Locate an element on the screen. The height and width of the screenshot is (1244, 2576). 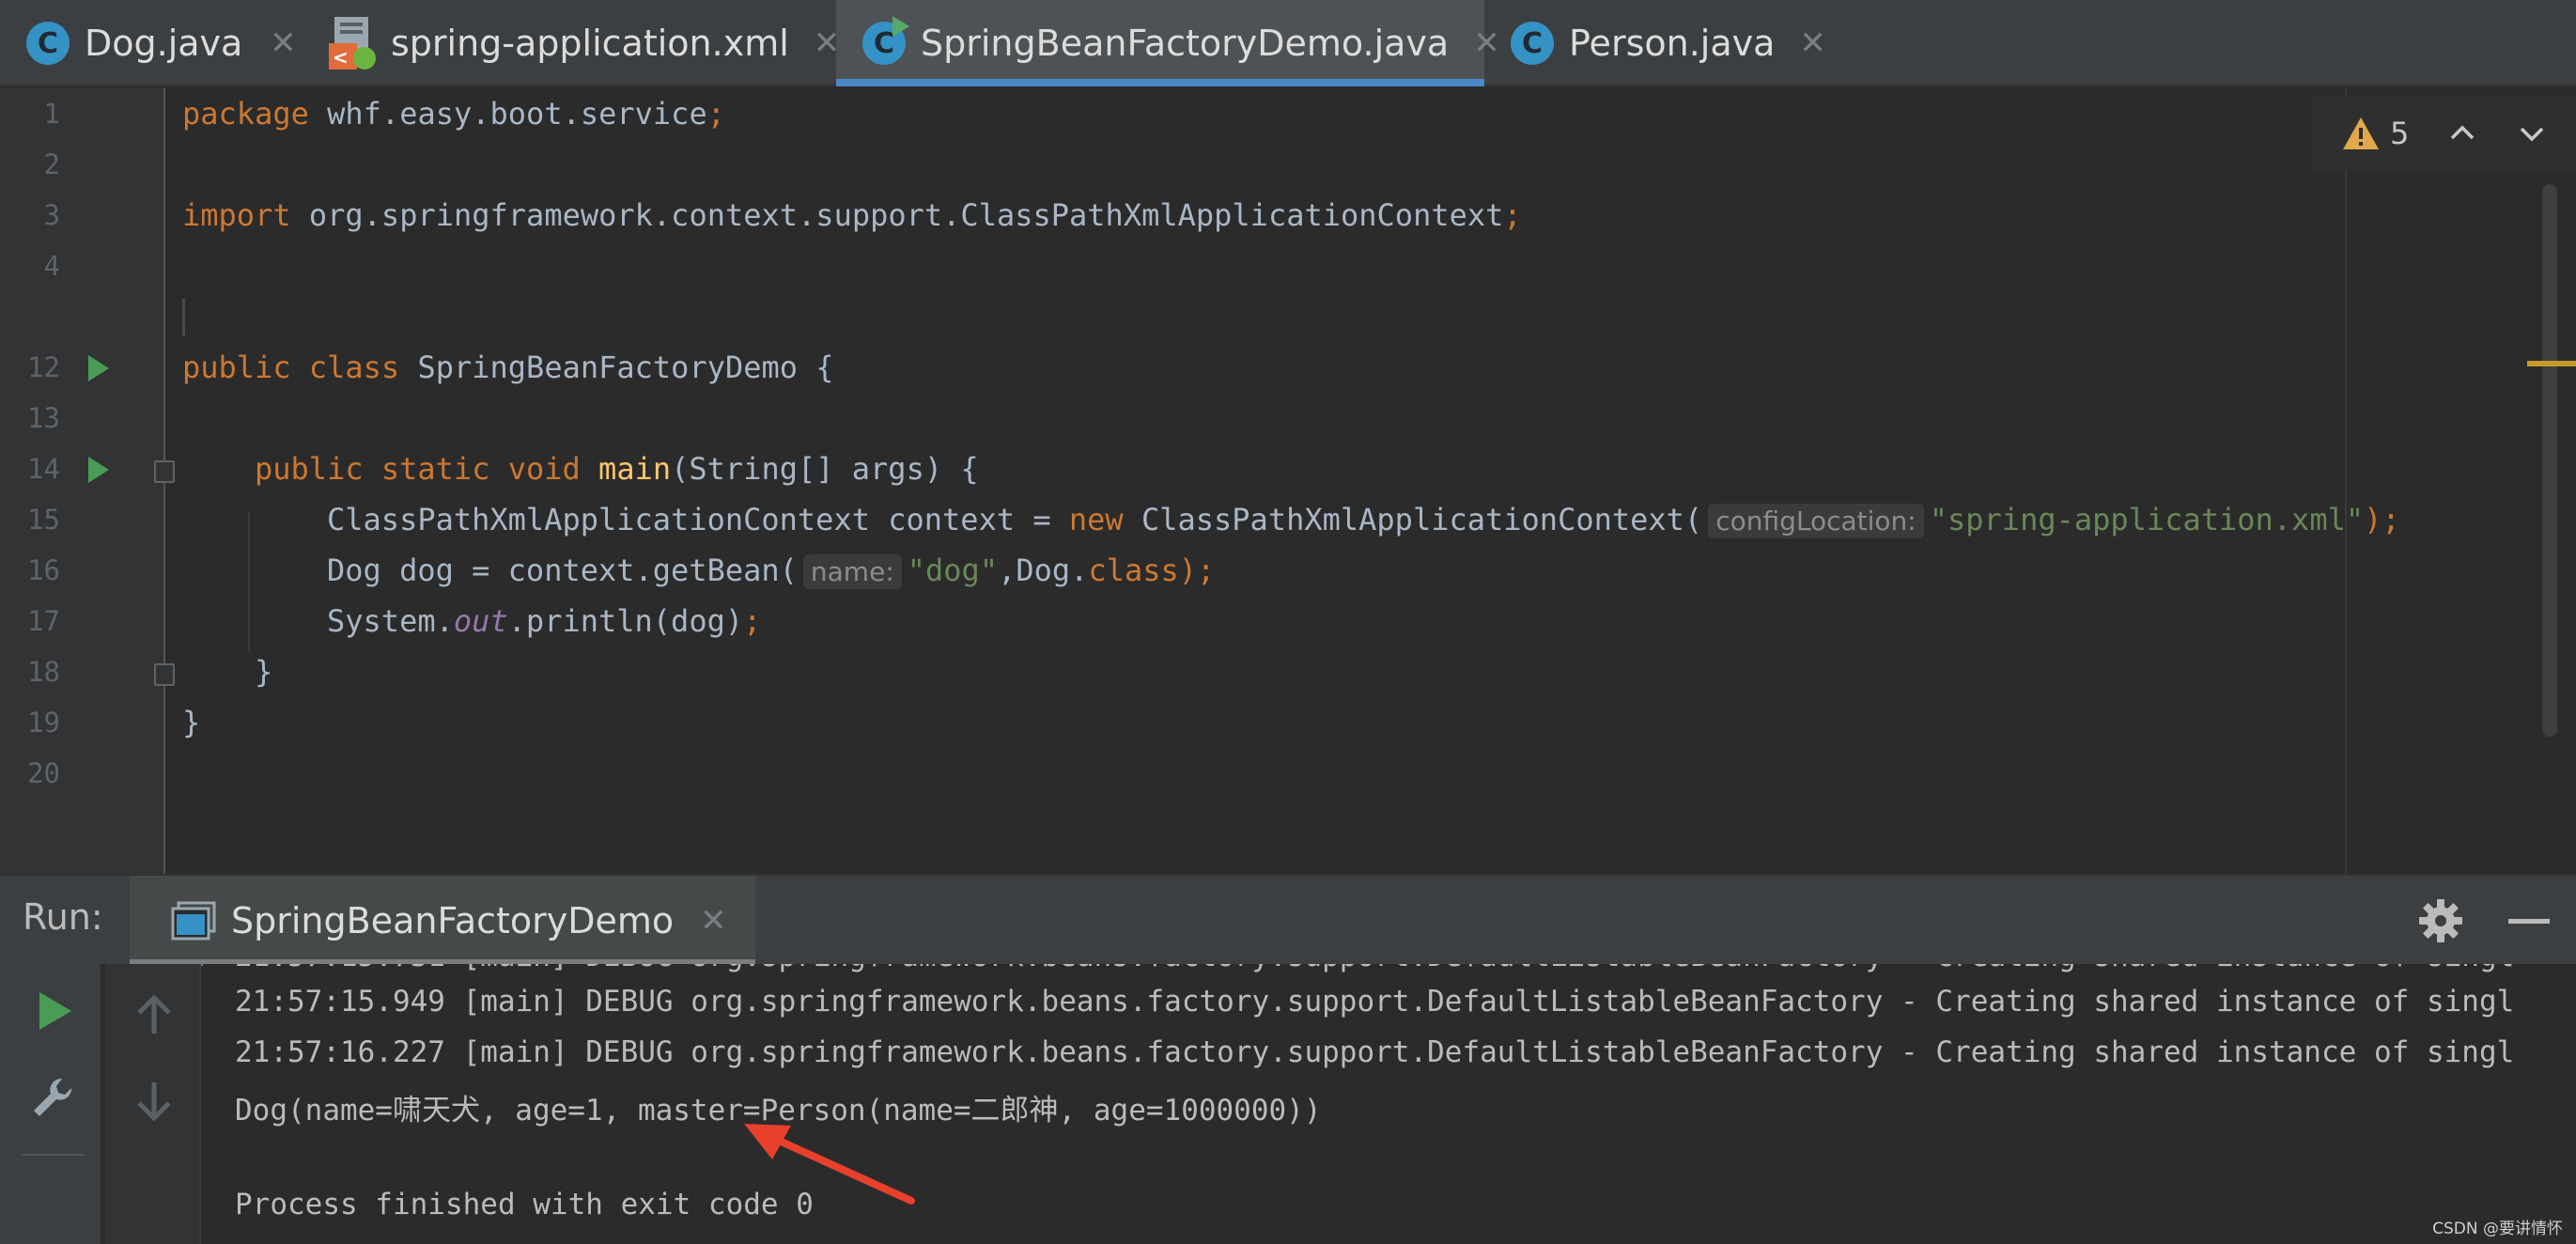
code-line-18: } is located at coordinates (263, 672).